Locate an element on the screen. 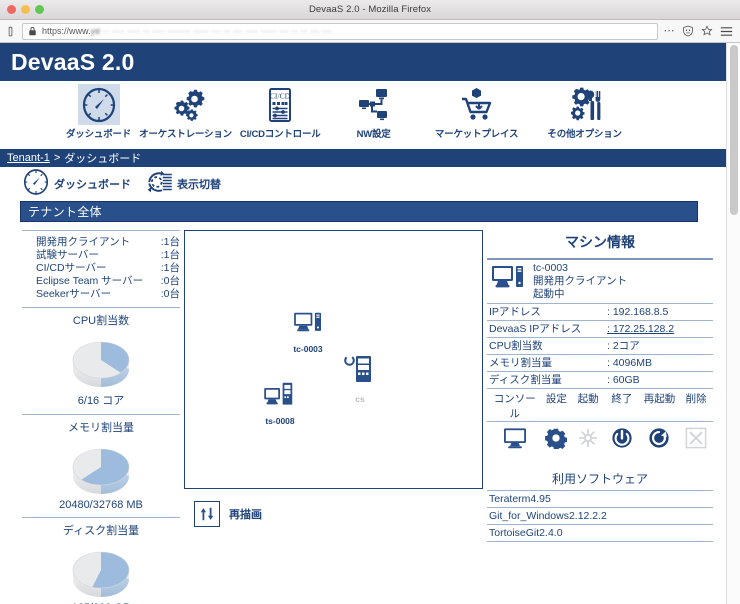 The height and width of the screenshot is (604, 740). row-label: DevaaS IPアドレス is located at coordinates (535, 329).